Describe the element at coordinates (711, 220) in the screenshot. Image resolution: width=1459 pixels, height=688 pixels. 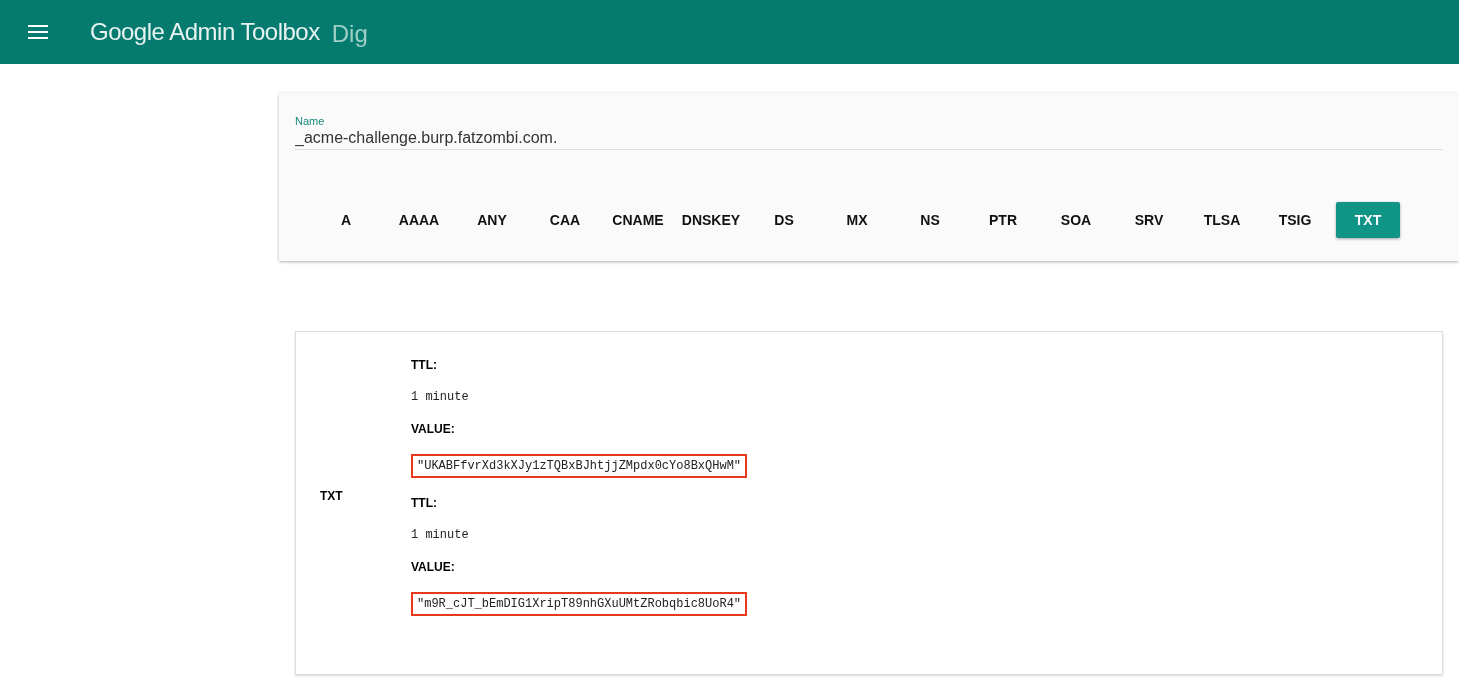
I see `record-type-button: DNSKEY` at that location.